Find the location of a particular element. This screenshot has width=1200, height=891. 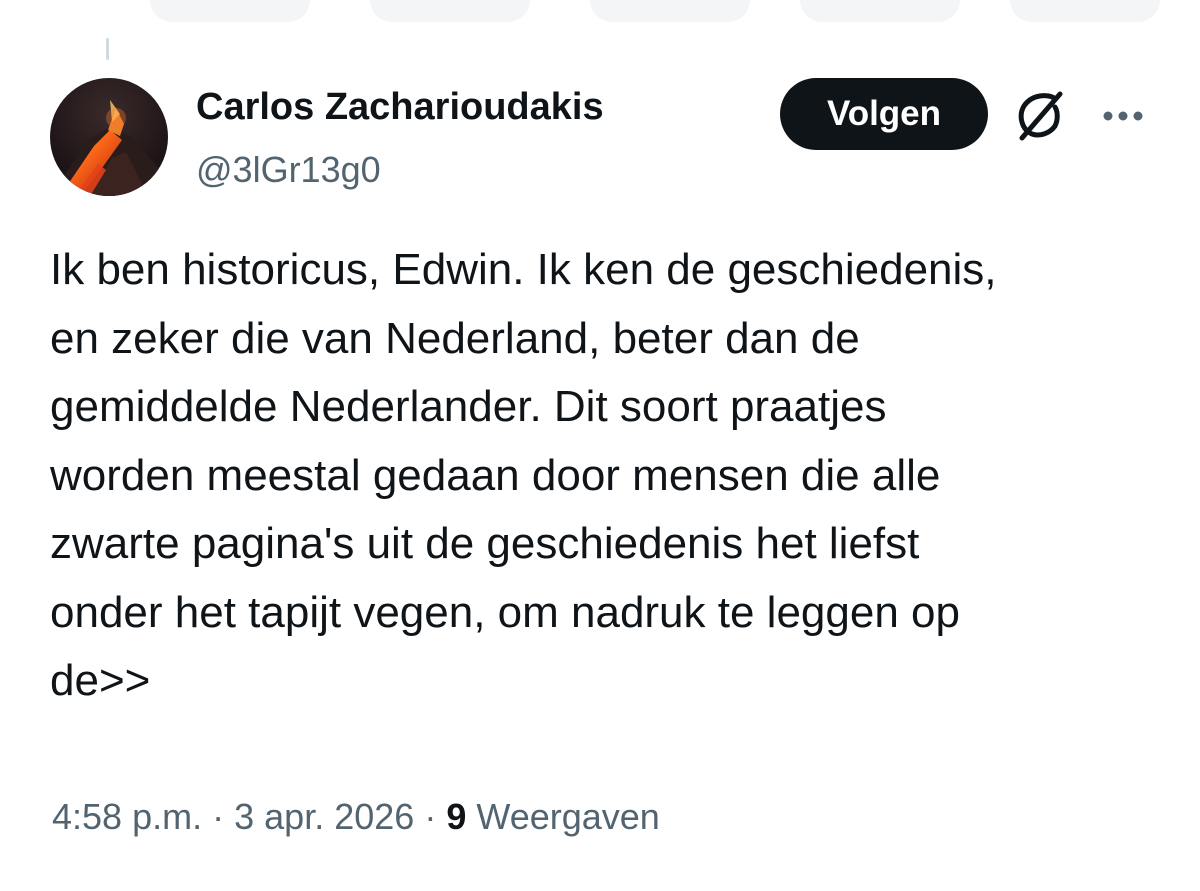

avatar is located at coordinates (109, 137).